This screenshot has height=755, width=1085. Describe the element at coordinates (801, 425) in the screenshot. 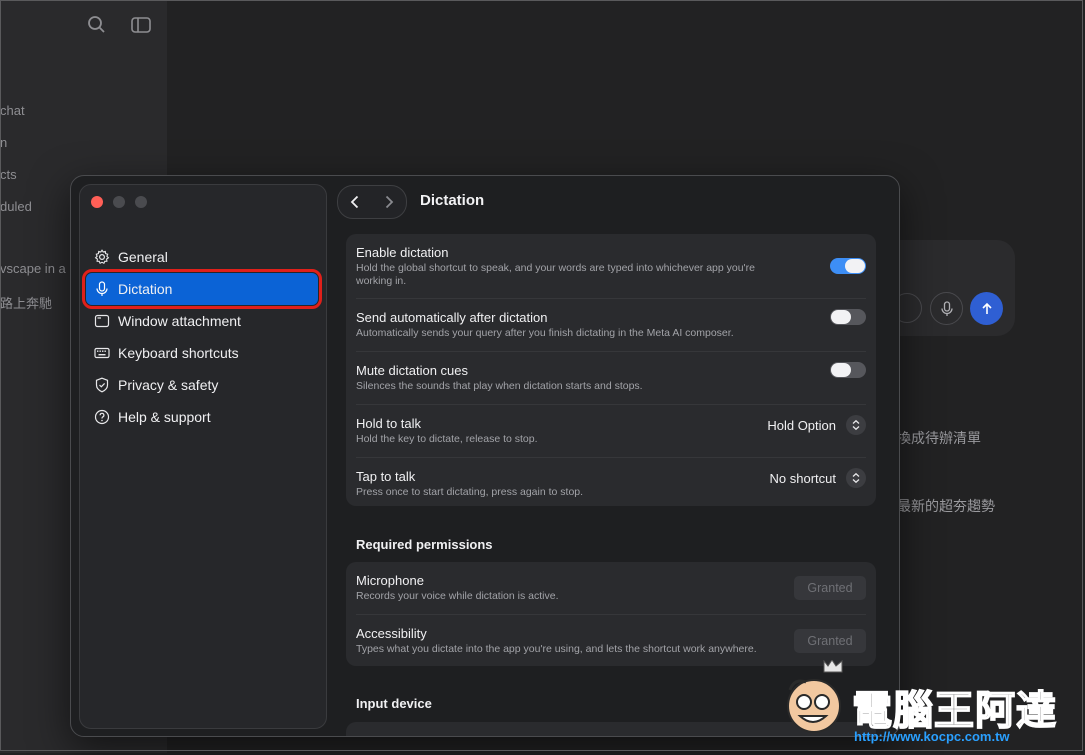

I see `select-value: Hold Option` at that location.